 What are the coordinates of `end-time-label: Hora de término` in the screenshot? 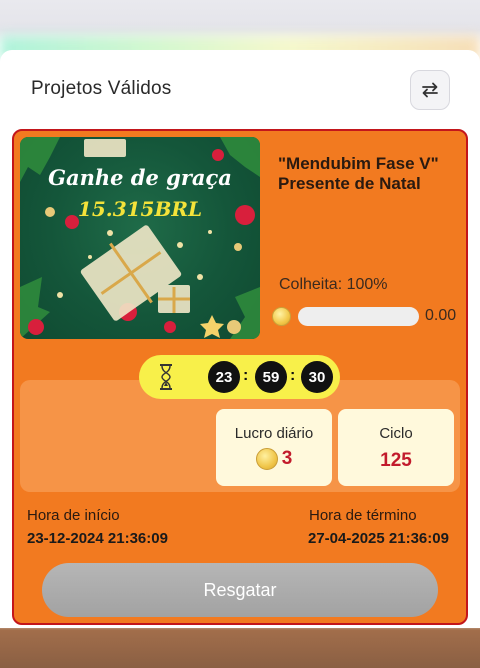 It's located at (363, 515).